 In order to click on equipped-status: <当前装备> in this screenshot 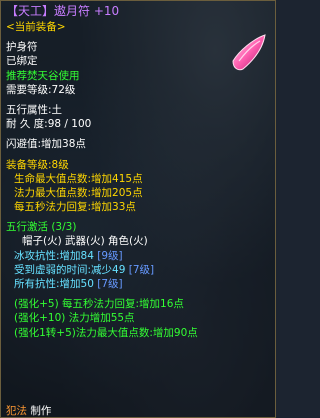, I will do `click(36, 27)`.